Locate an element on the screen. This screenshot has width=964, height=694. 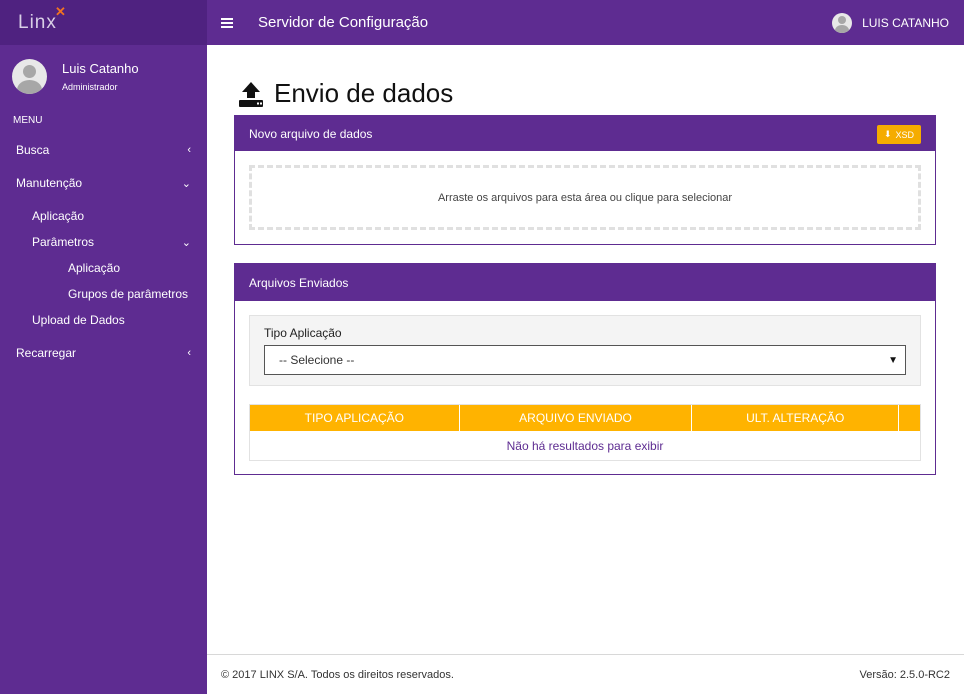
sidebar-item-label: Manutenção is located at coordinates (49, 183).